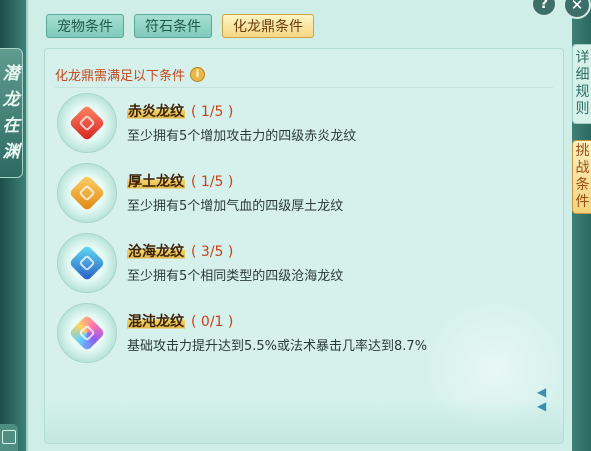 This screenshot has height=451, width=591. I want to click on conditions-header: 化龙鼎需满足以下条件 i, so click(304, 74).